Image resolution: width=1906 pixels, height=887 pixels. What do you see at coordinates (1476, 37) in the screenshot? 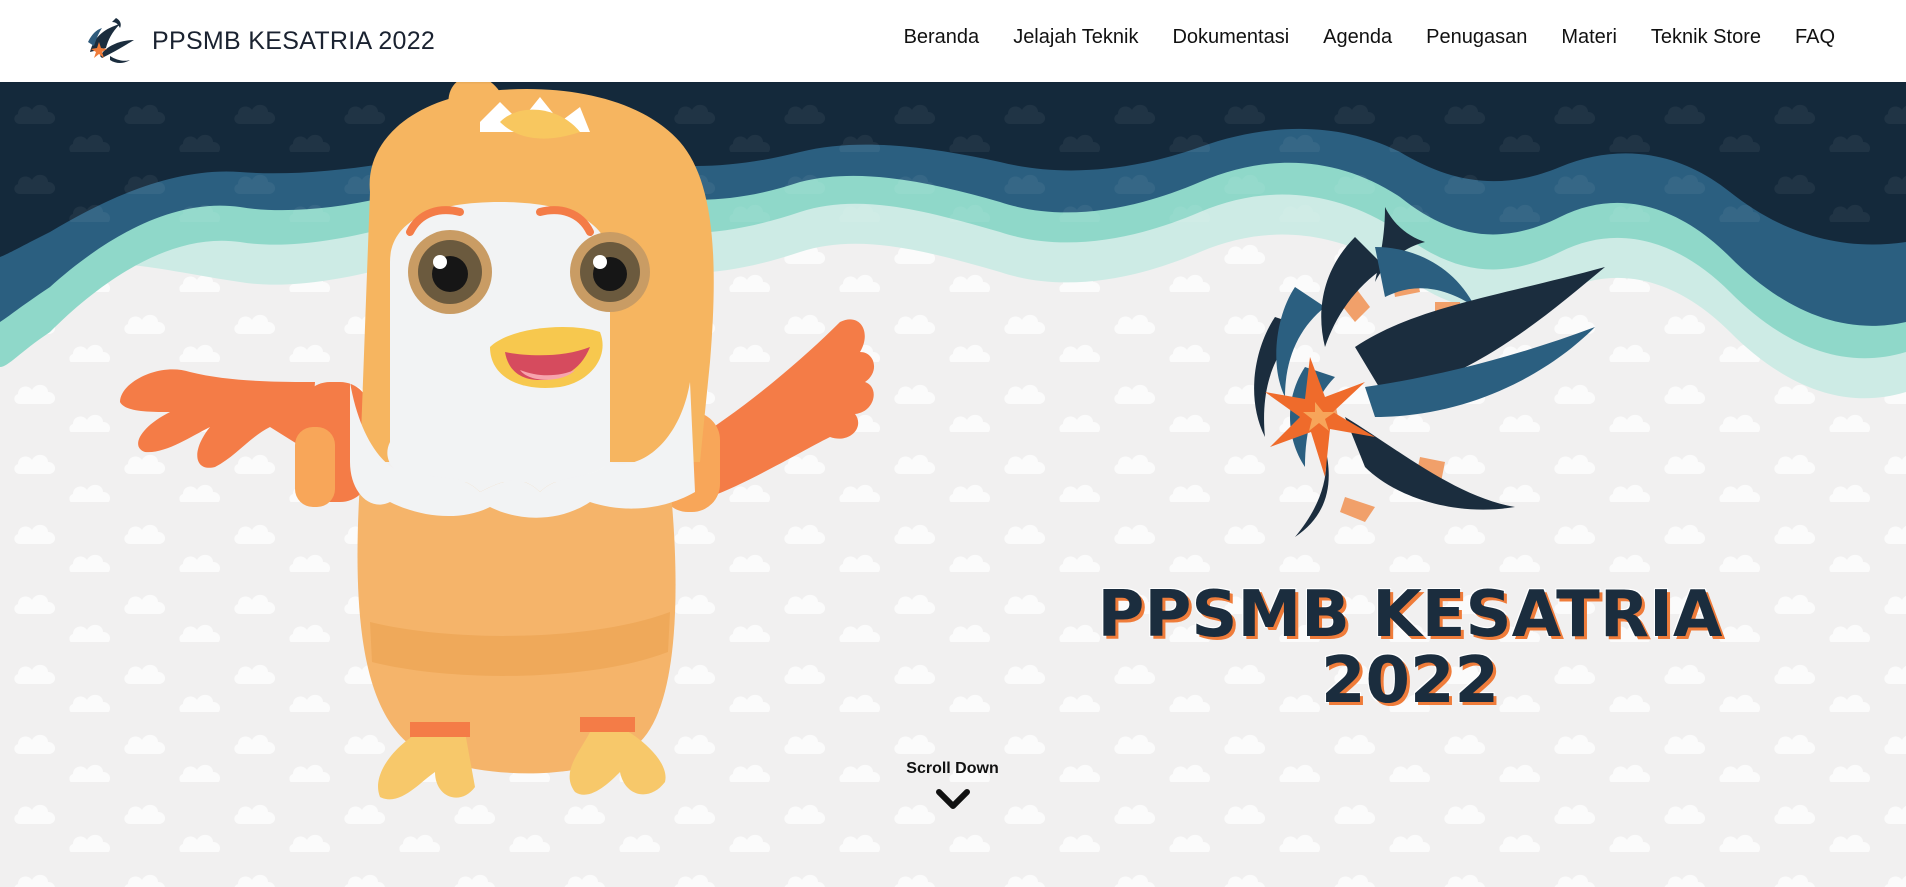
I see `nav-link-penugasan: Penugasan` at bounding box center [1476, 37].